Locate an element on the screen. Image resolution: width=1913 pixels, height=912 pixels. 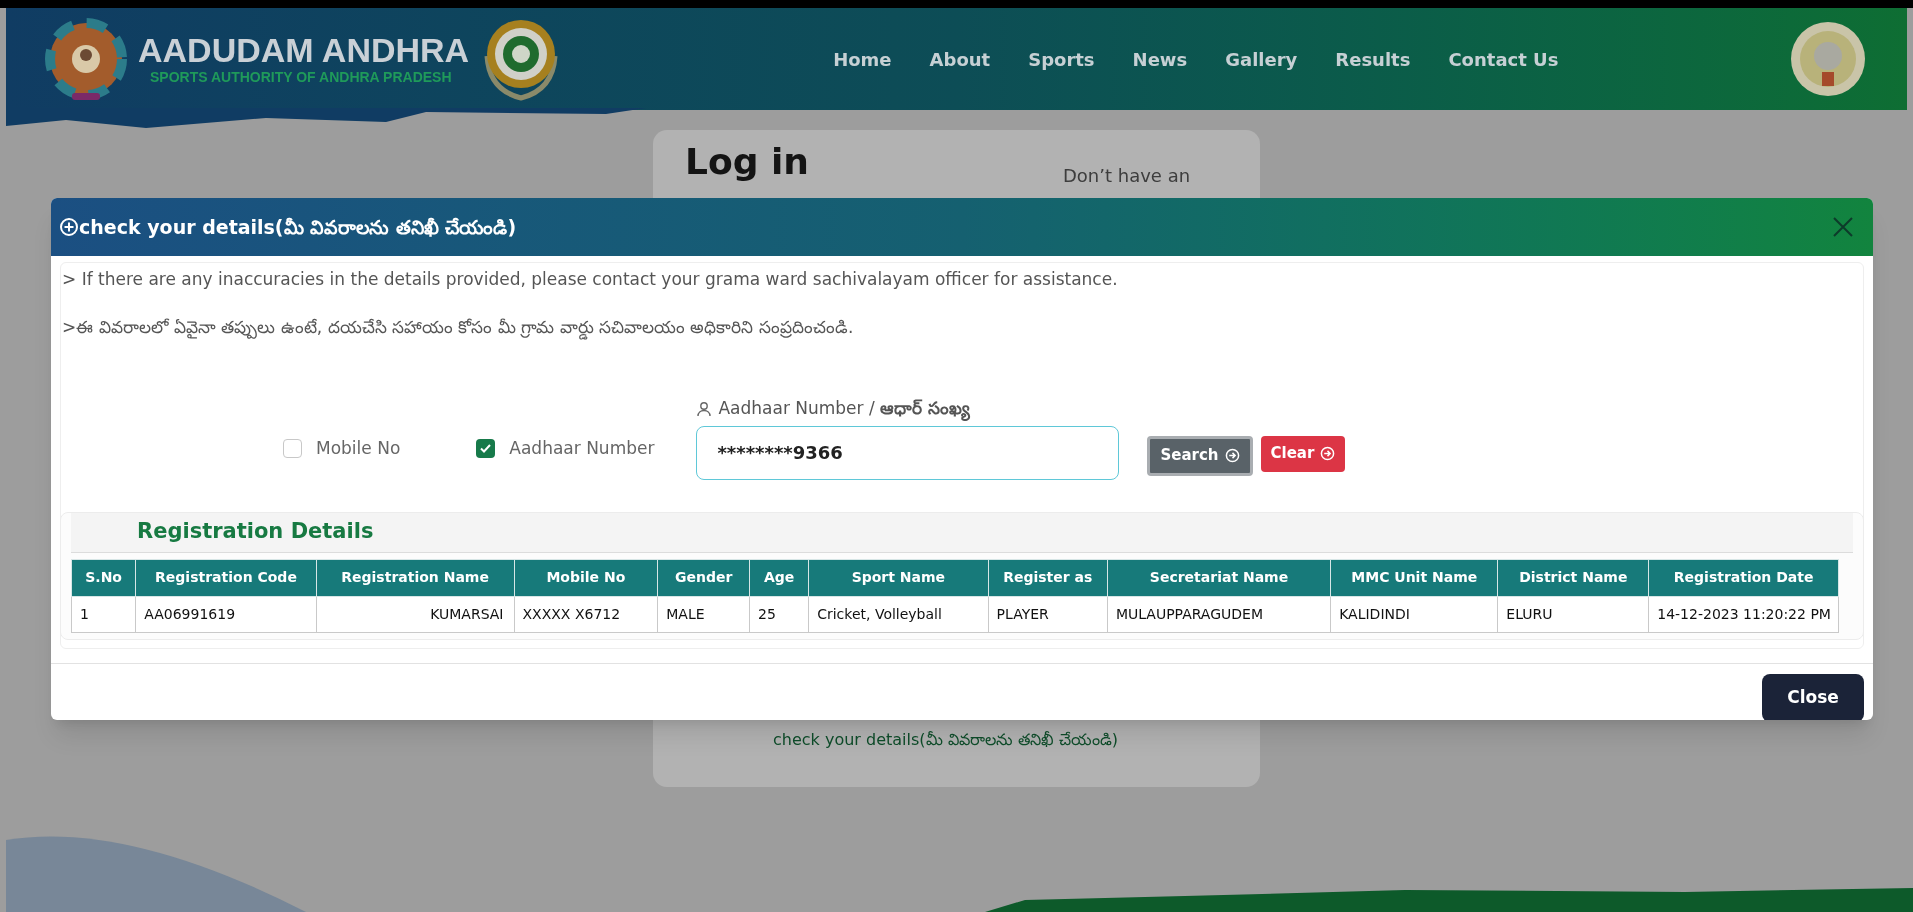
column-header: Age is located at coordinates (779, 577).